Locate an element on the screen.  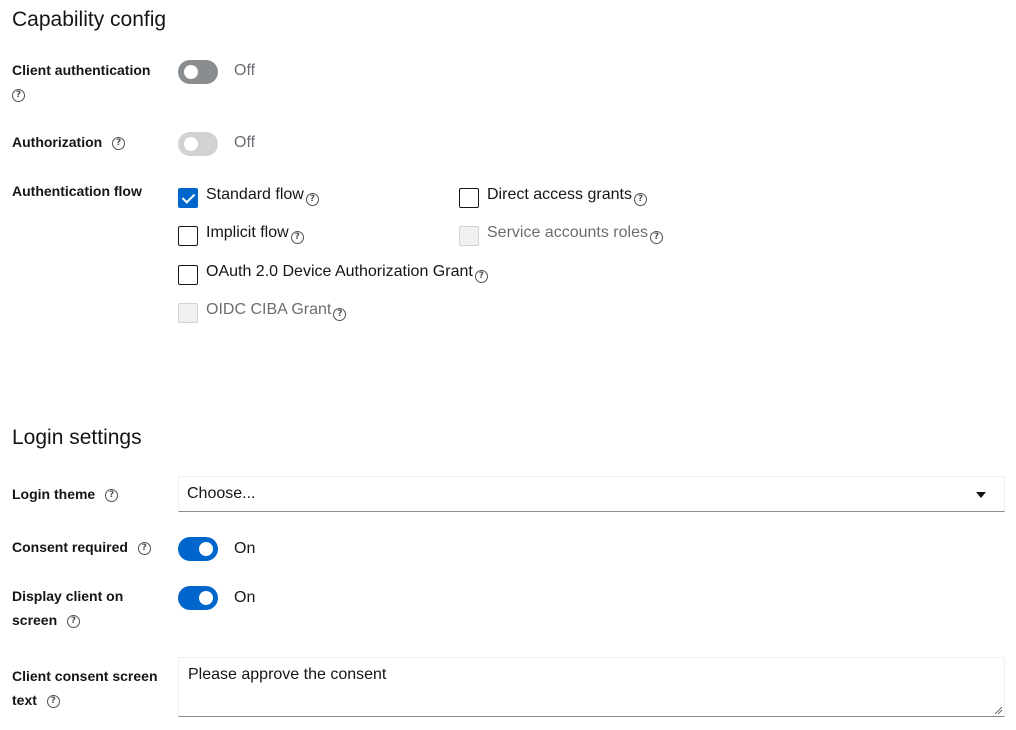
oidc-ciba-grant-option: OIDC CIBA Grant ? is located at coordinates (262, 312).